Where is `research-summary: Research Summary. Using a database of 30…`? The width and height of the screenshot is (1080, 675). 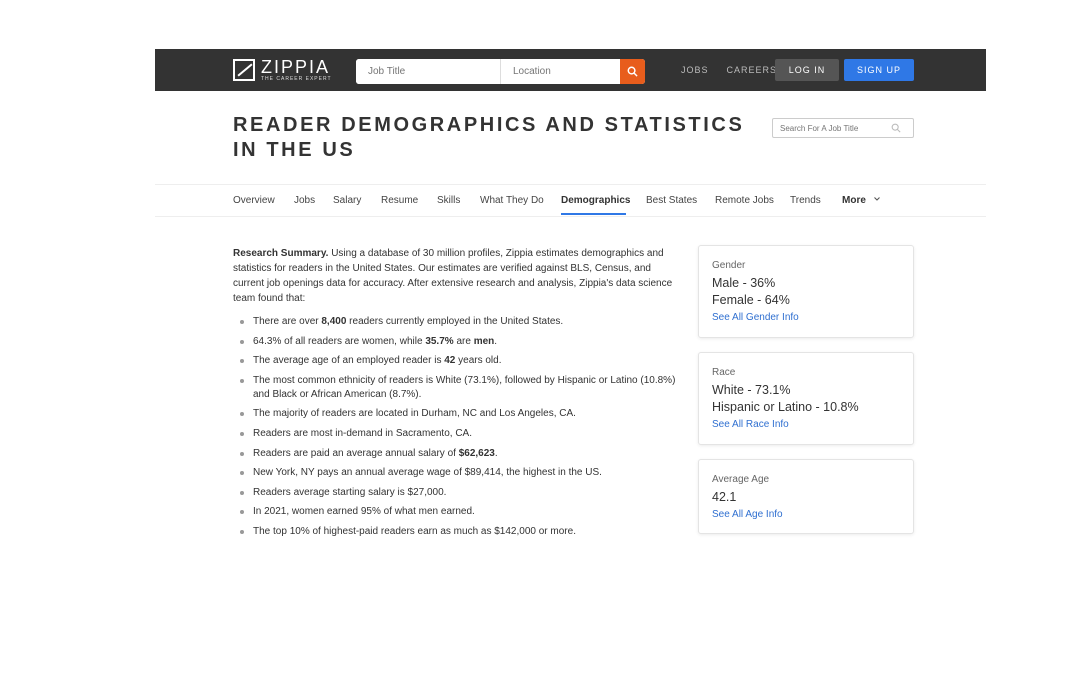
research-summary: Research Summary. Using a database of 30… is located at coordinates (456, 276).